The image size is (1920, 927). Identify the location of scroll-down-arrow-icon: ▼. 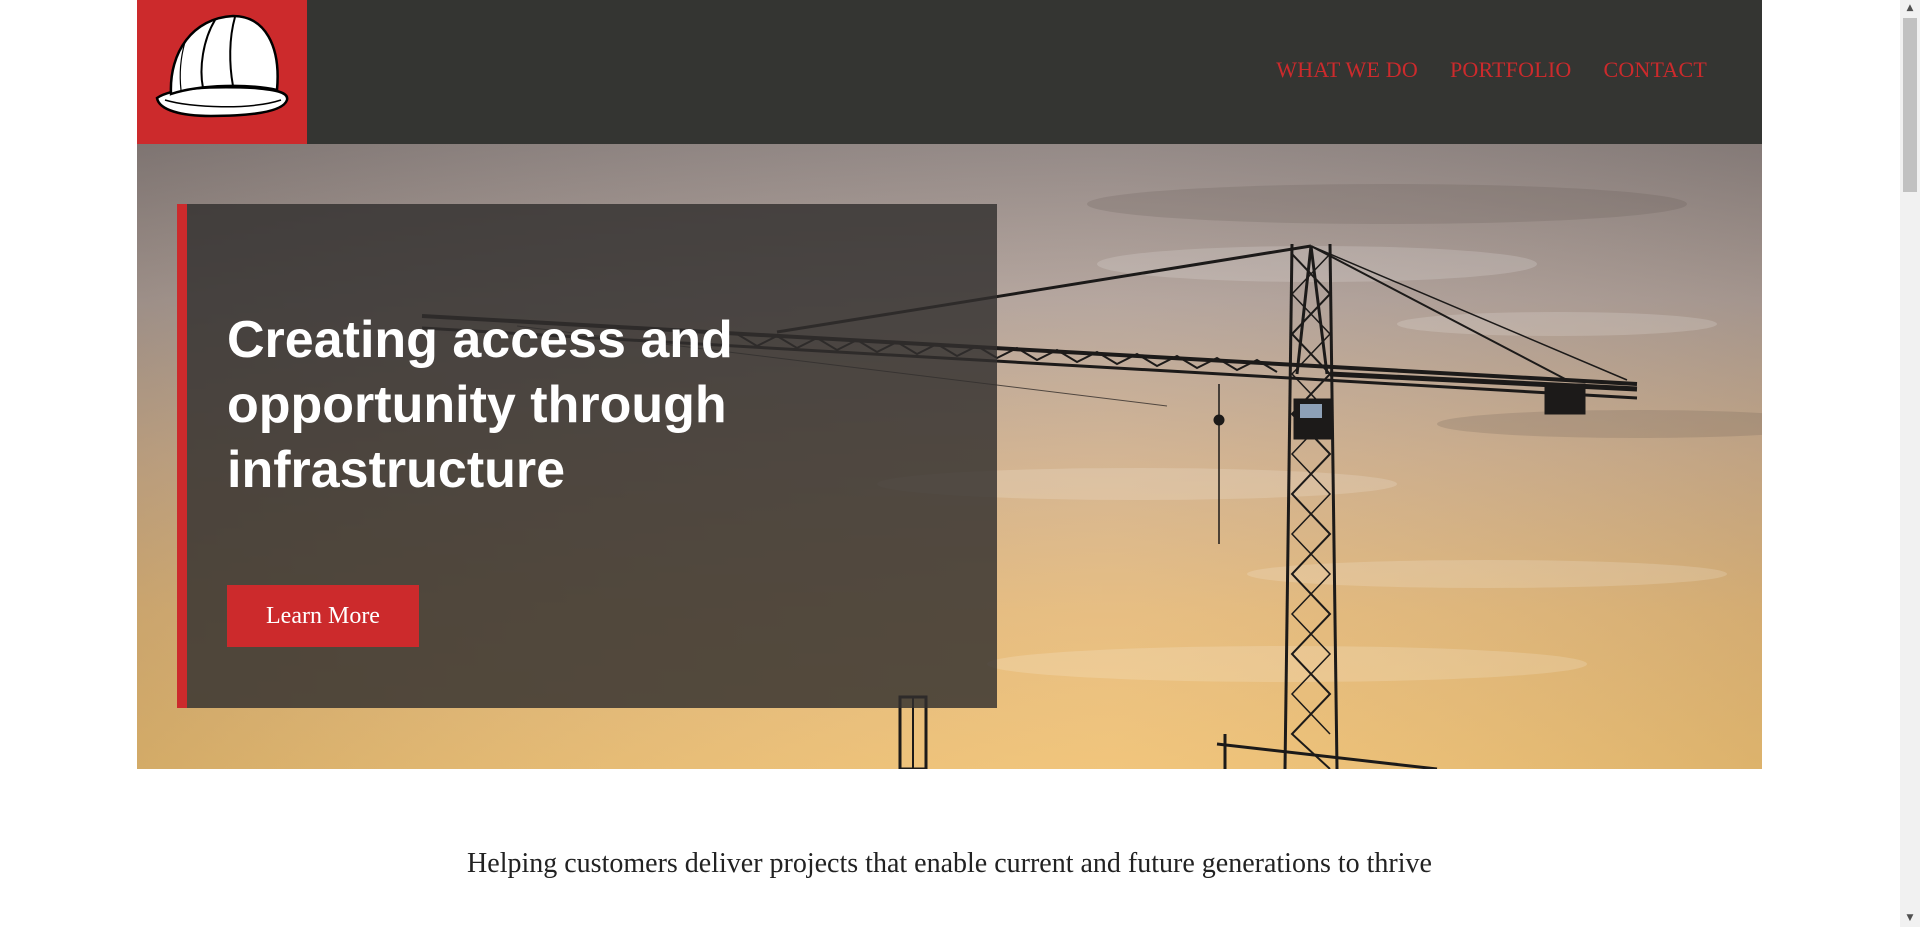
(1910, 918).